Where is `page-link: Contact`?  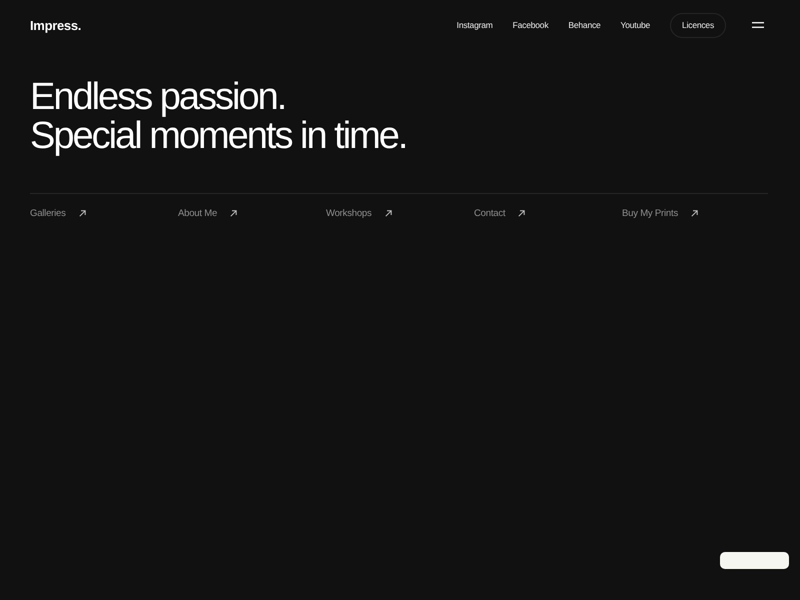
page-link: Contact is located at coordinates (490, 213).